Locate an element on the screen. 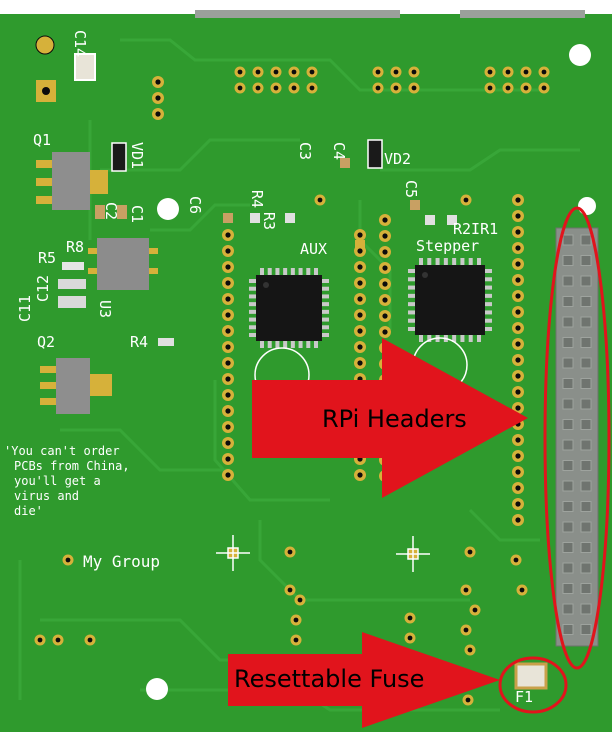 The width and height of the screenshot is (612, 736). silk-q2: Q2 is located at coordinates (46, 342).